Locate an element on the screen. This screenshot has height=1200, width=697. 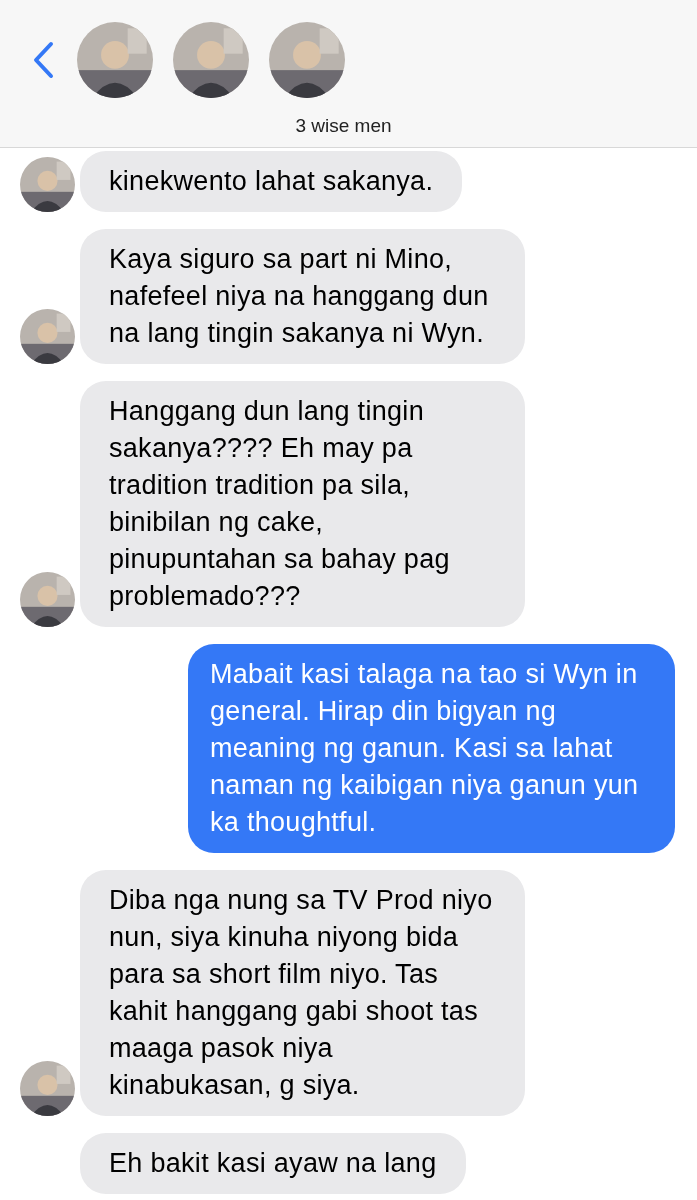
received-message-bubble: Hanggang dun lang tingin sakanya???? Eh may pa tradition tradition pa sila, binibilan ng cake, pinupuntahan sa bahay pag problemado??? is located at coordinates (302, 504).